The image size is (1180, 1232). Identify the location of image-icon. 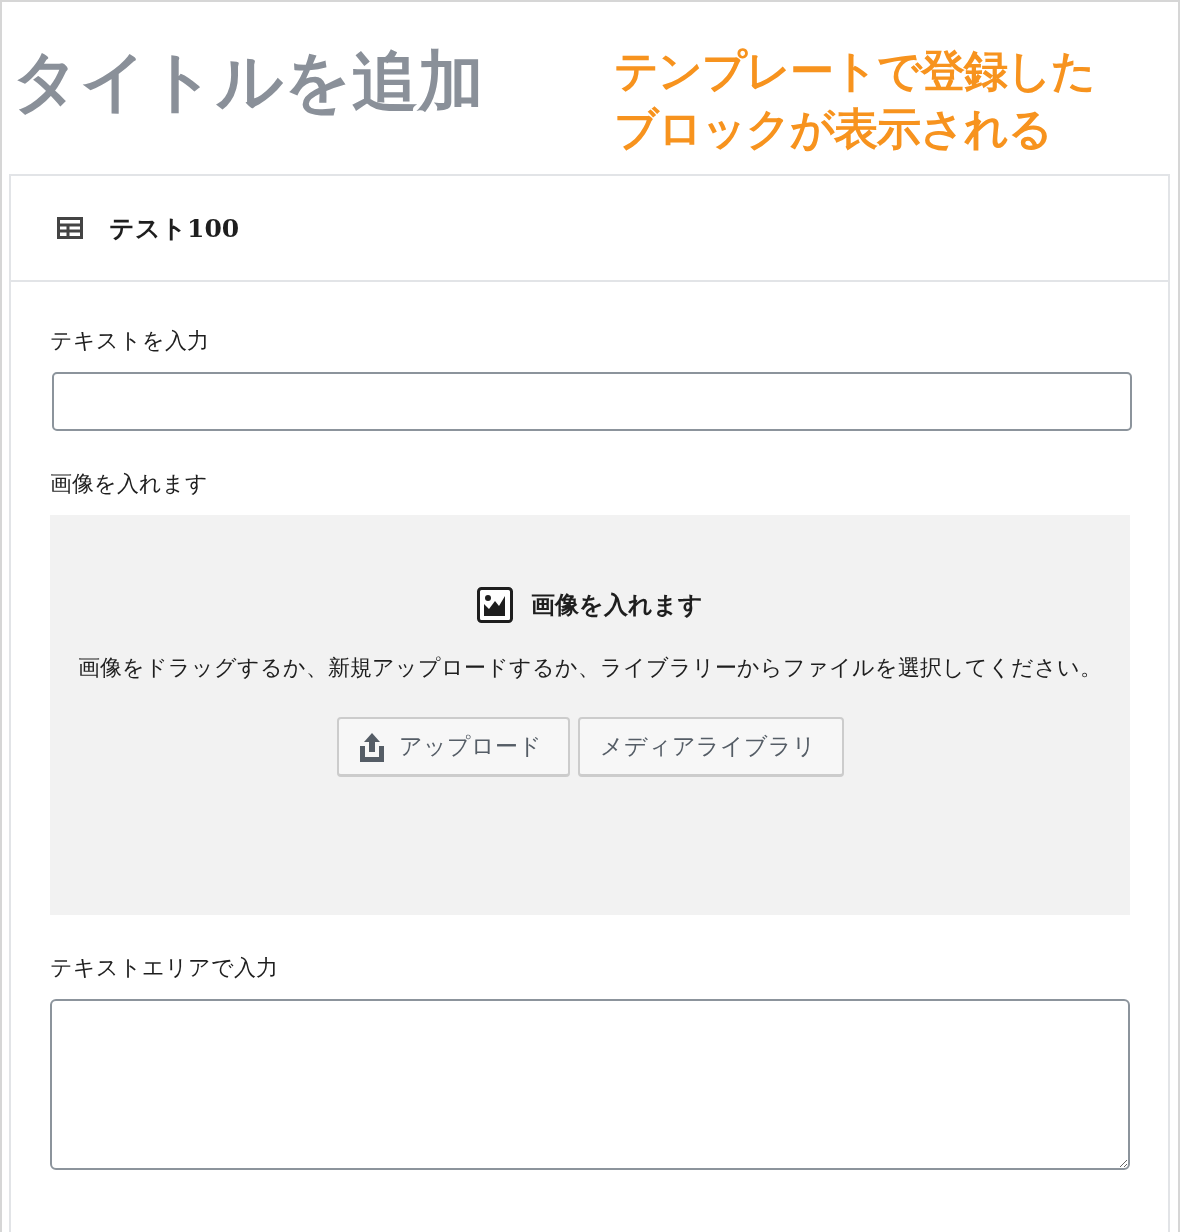
(495, 605).